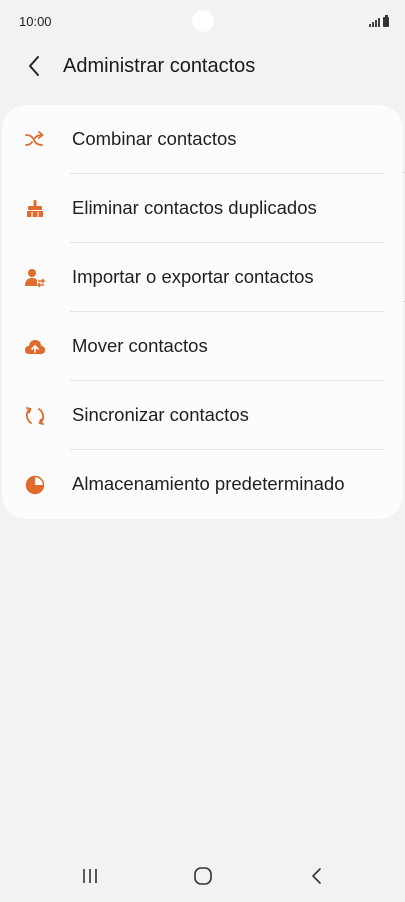  I want to click on menu-item-mover-contactos: Mover contactos, so click(202, 346).